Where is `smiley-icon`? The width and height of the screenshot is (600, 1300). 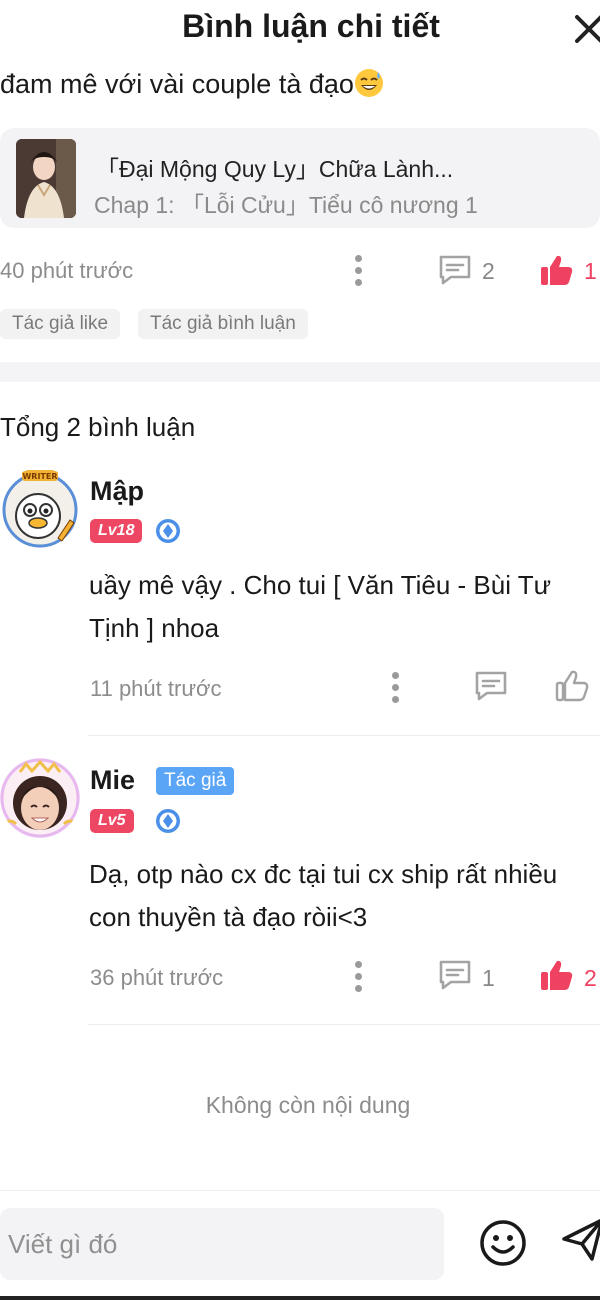
smiley-icon is located at coordinates (503, 1243).